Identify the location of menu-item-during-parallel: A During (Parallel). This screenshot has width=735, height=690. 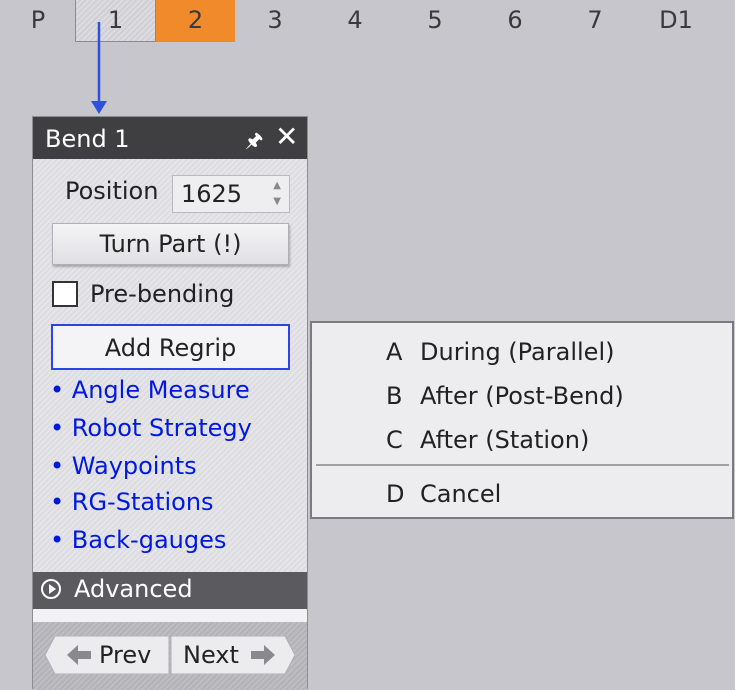
(500, 352).